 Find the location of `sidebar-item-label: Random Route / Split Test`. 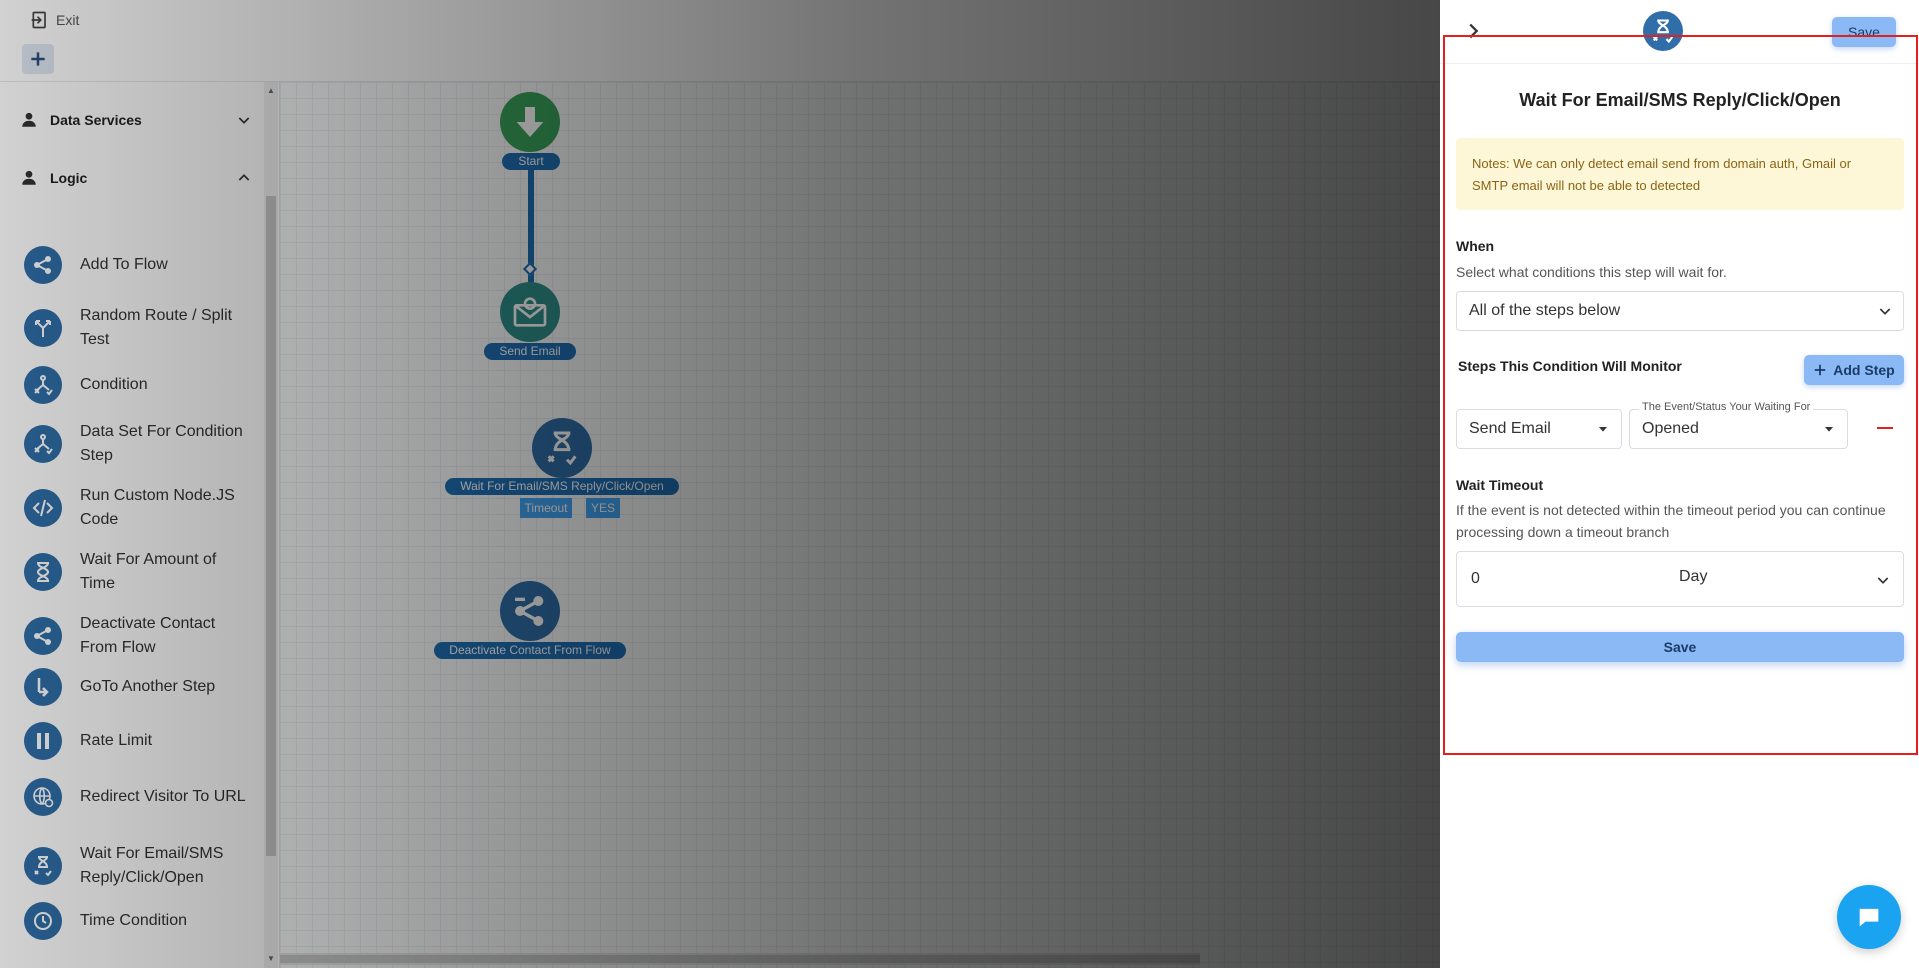

sidebar-item-label: Random Route / Split Test is located at coordinates (156, 327).